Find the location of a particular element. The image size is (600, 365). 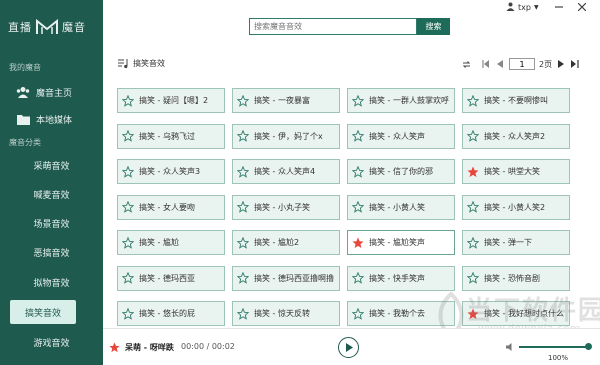

close-button is located at coordinates (582, 7).